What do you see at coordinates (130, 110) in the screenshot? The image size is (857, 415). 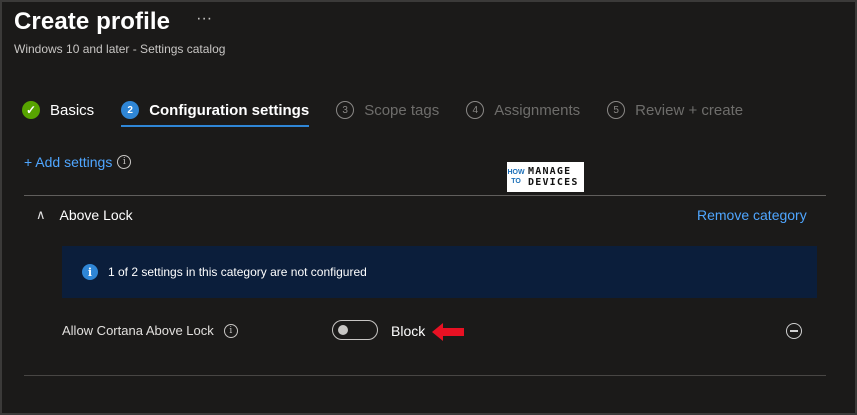 I see `step-number: 2` at bounding box center [130, 110].